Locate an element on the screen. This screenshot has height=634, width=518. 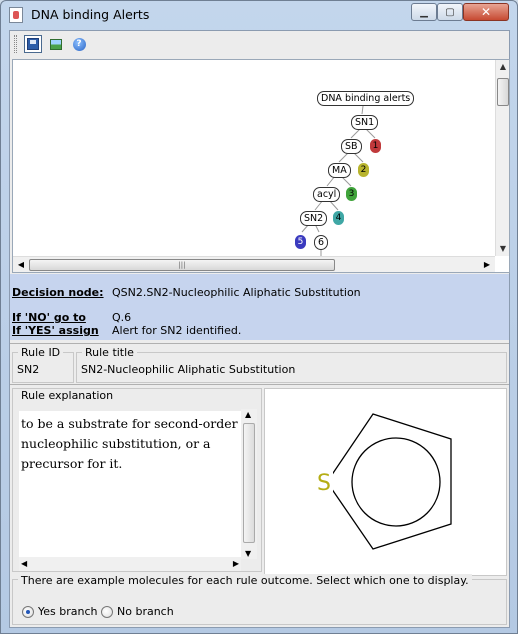
tree-node-sb: SB is located at coordinates (351, 146).